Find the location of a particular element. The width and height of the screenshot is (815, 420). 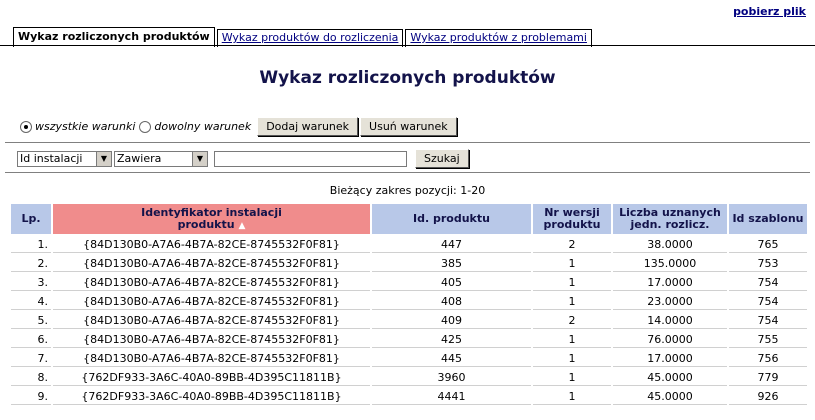

cell-lp: 1. is located at coordinates (31, 244).